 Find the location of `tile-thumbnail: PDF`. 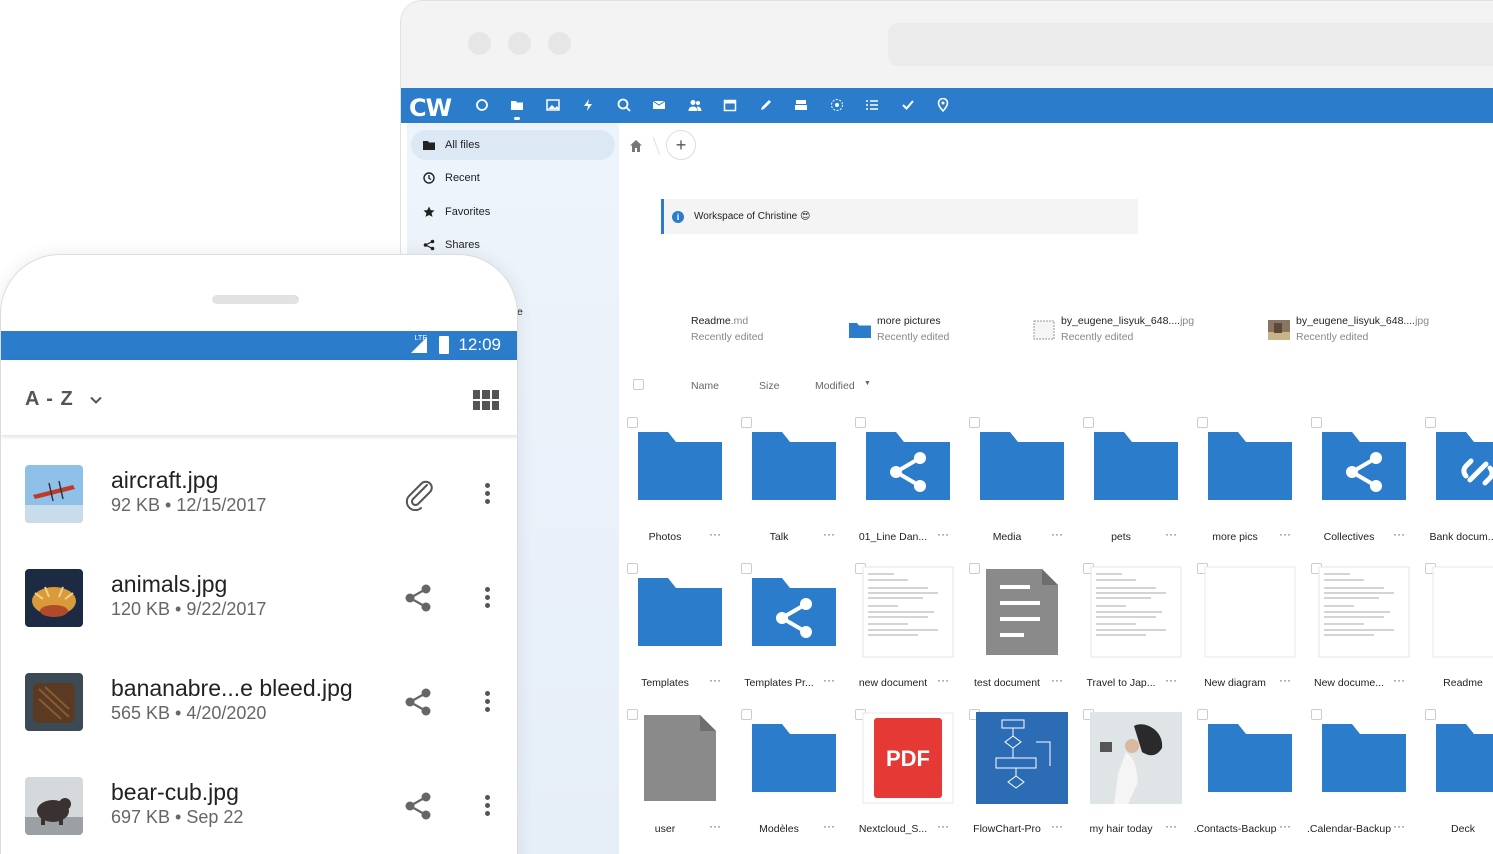

tile-thumbnail: PDF is located at coordinates (908, 758).